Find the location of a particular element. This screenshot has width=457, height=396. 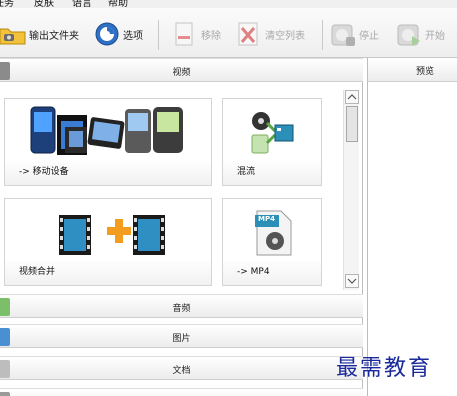

tile-mux: 混流 is located at coordinates (272, 142).